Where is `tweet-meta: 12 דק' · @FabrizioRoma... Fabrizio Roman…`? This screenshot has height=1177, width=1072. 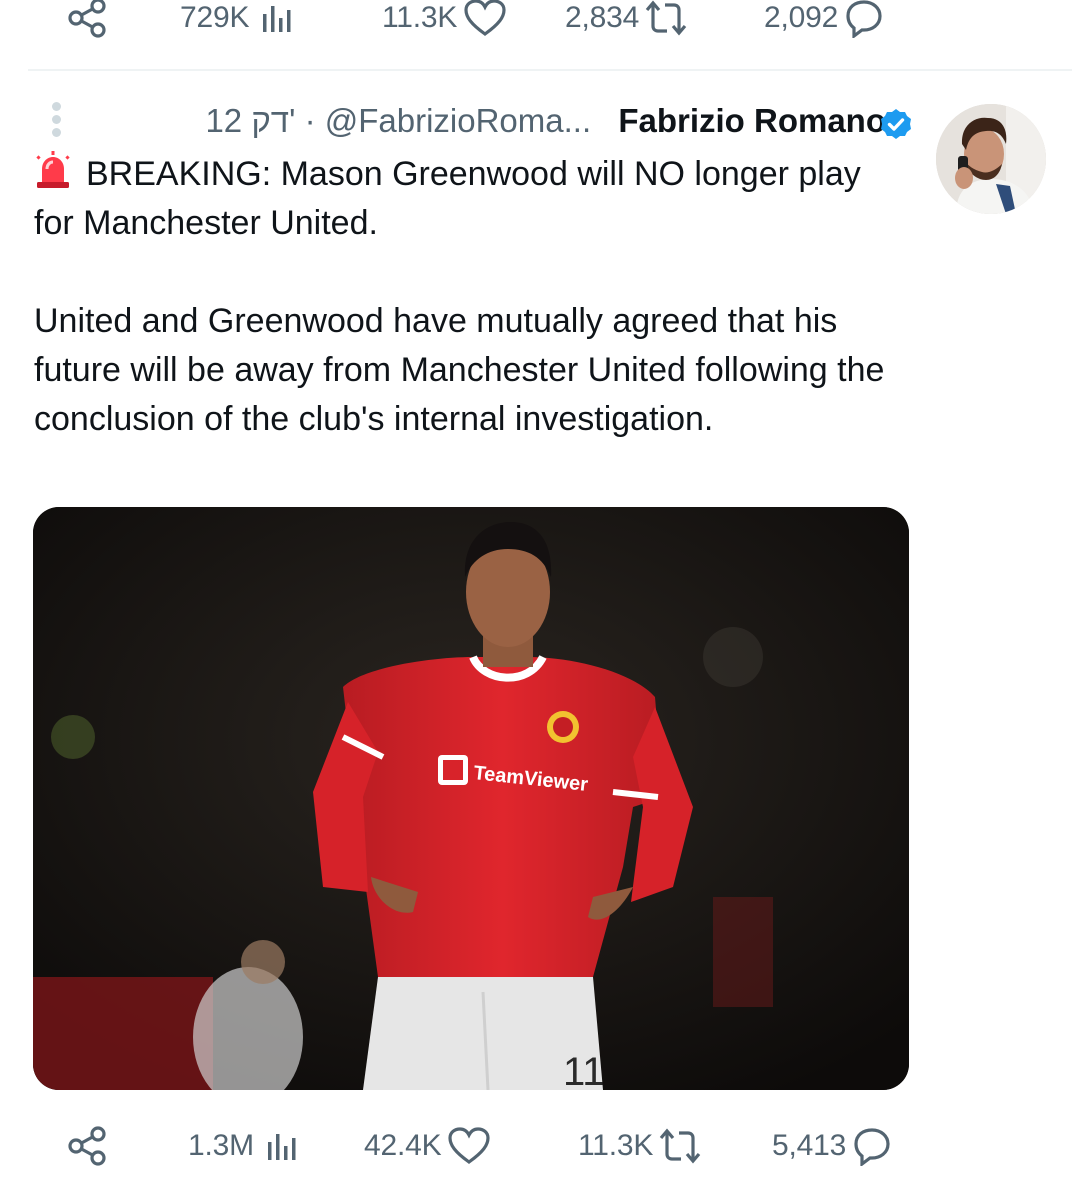 tweet-meta: 12 דק' · @FabrizioRoma... Fabrizio Roman… is located at coordinates (545, 121).